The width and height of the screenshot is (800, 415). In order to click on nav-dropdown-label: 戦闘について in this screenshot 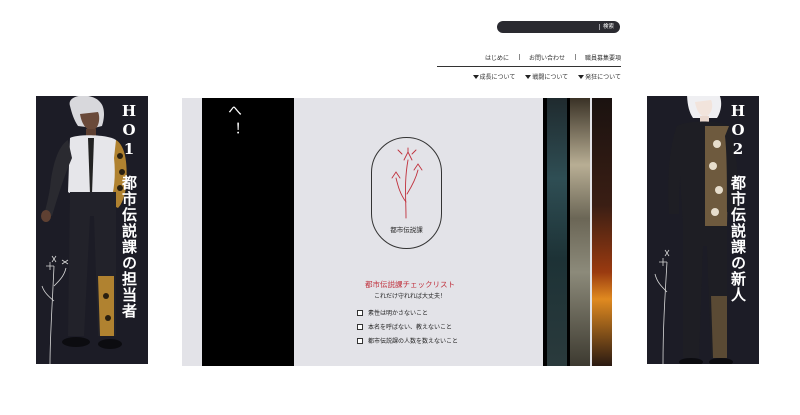, I will do `click(550, 77)`.